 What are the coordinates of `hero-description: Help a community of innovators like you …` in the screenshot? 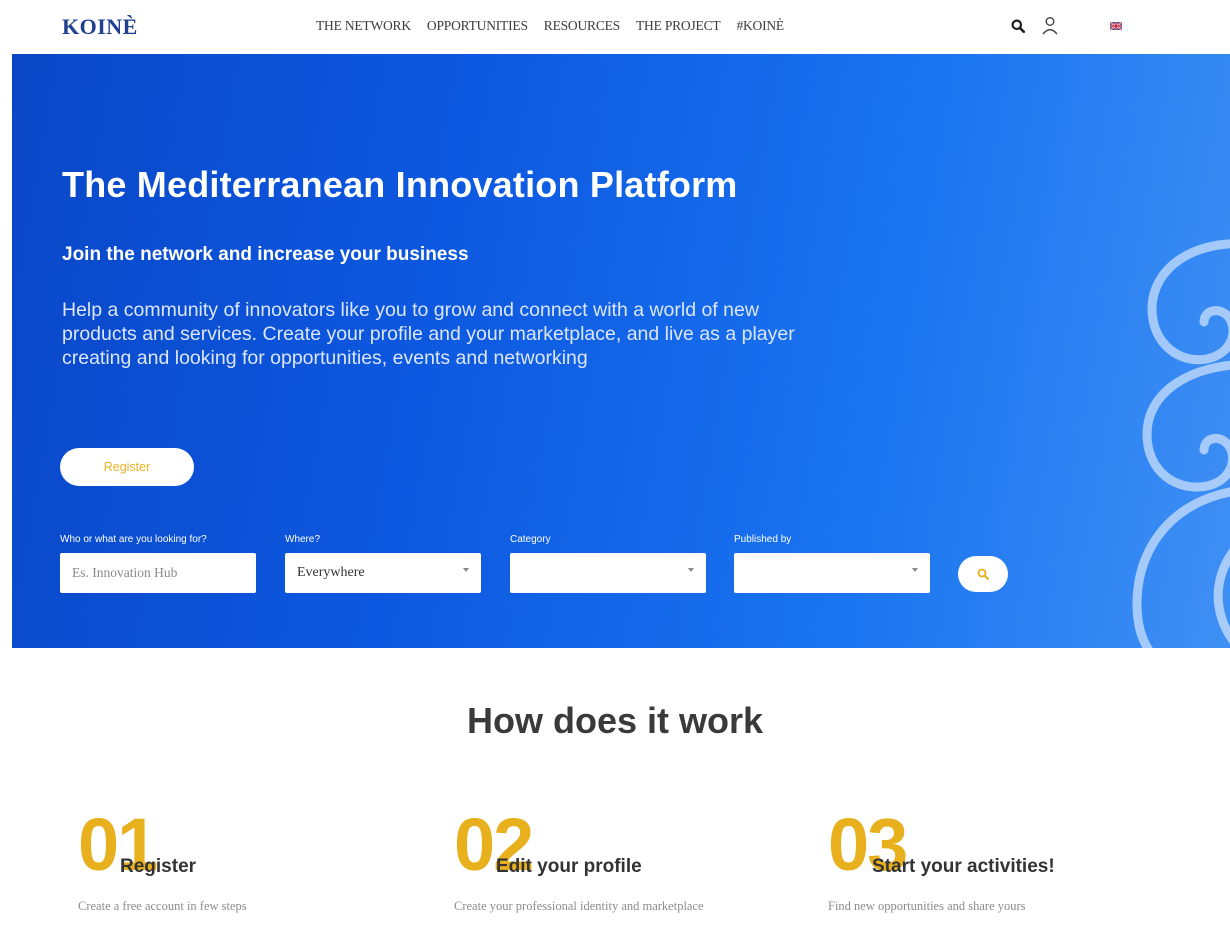 It's located at (428, 334).